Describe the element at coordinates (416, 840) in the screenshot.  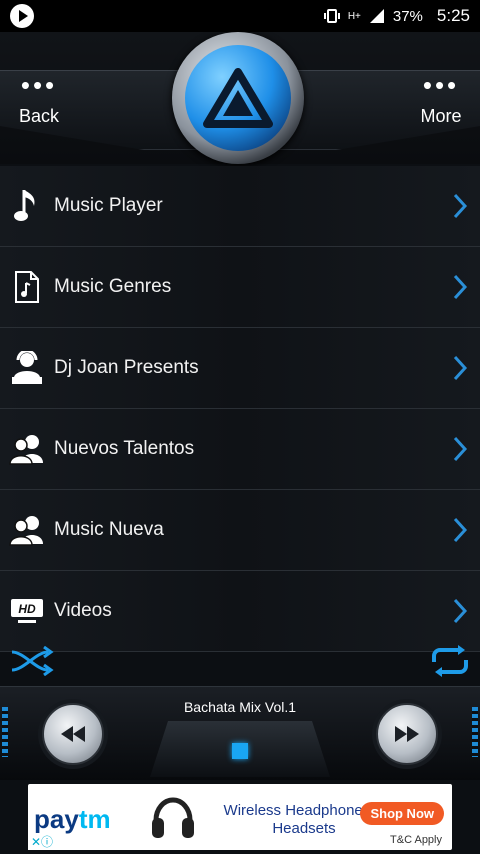
I see `ad-terms: T&C Apply` at that location.